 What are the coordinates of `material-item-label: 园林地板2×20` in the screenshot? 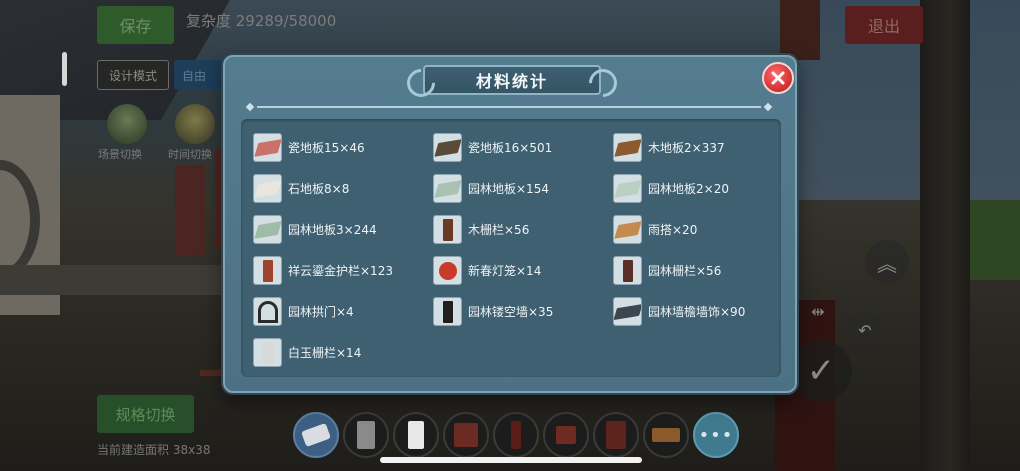 It's located at (688, 189).